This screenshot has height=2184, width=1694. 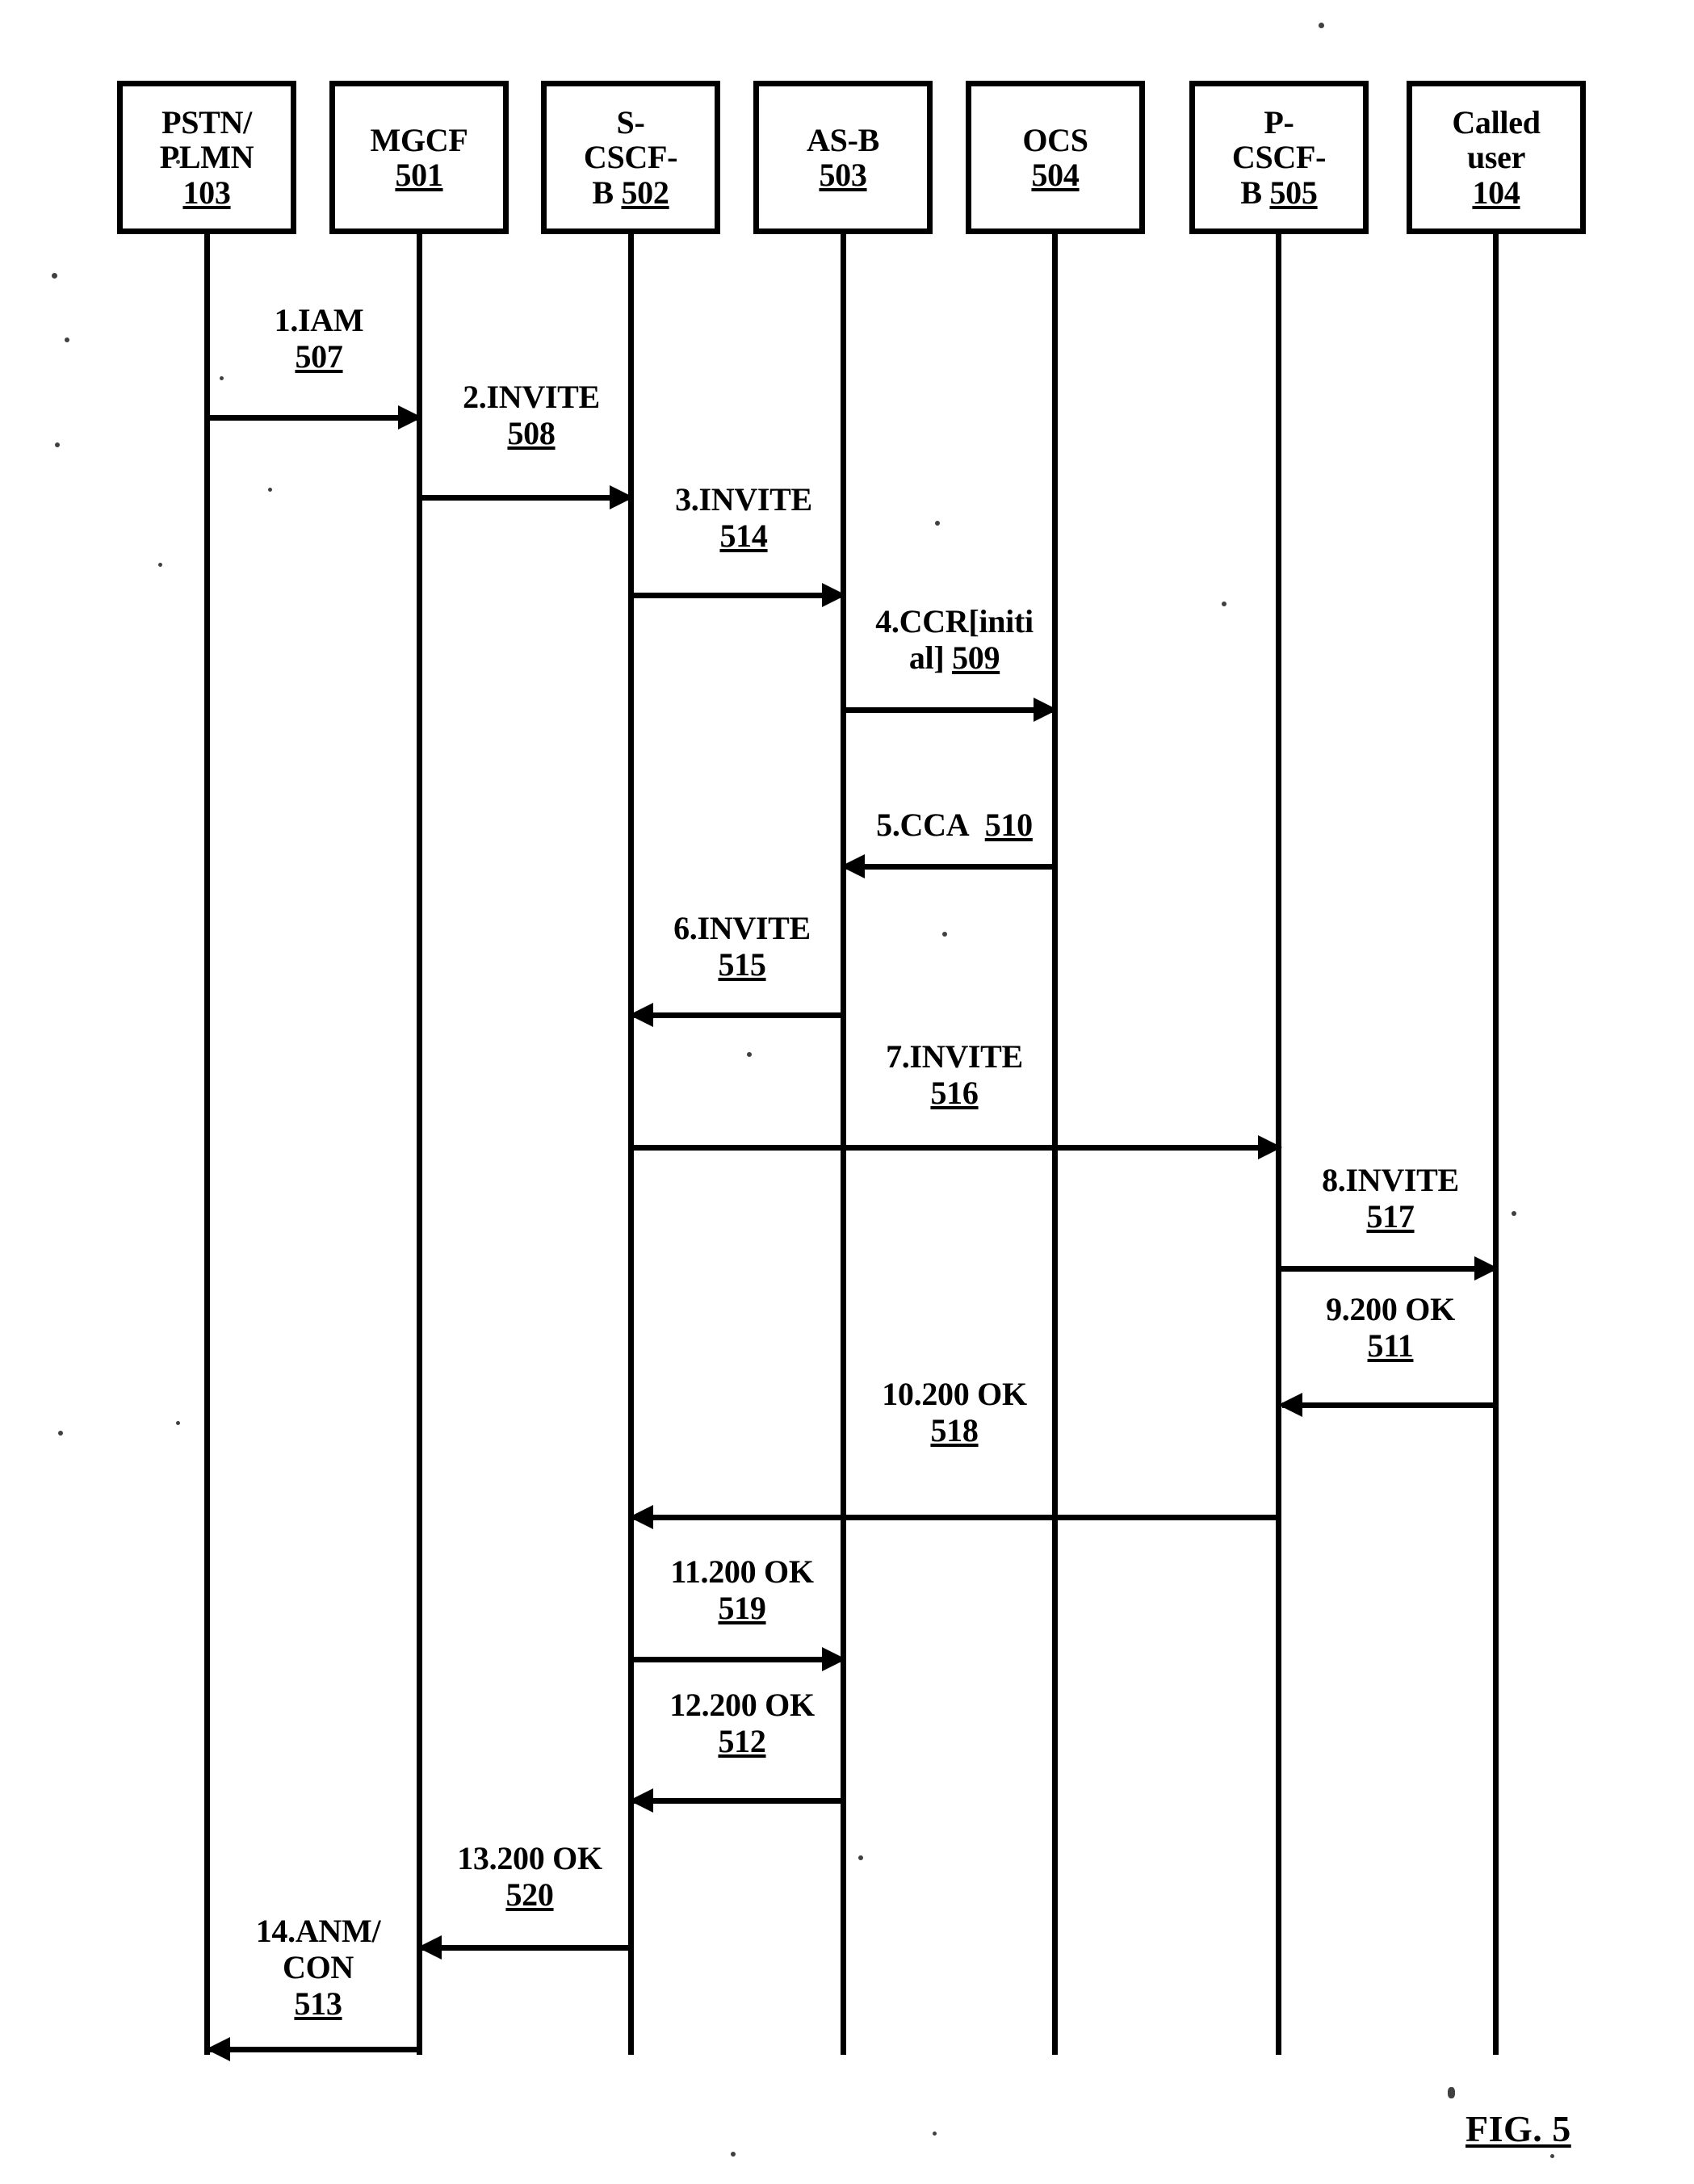 What do you see at coordinates (318, 1931) in the screenshot?
I see `message-text: 14.ANM/` at bounding box center [318, 1931].